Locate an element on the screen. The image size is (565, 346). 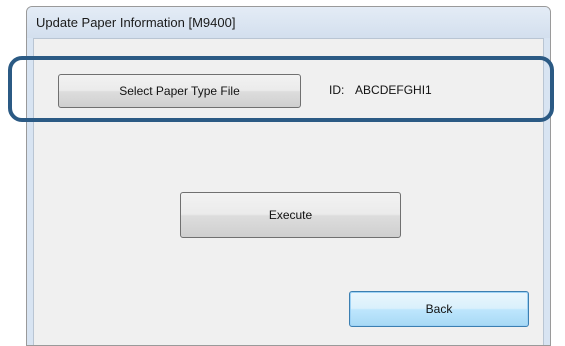
paper-id-display: ID: ABCDEFGHI1 is located at coordinates (380, 90).